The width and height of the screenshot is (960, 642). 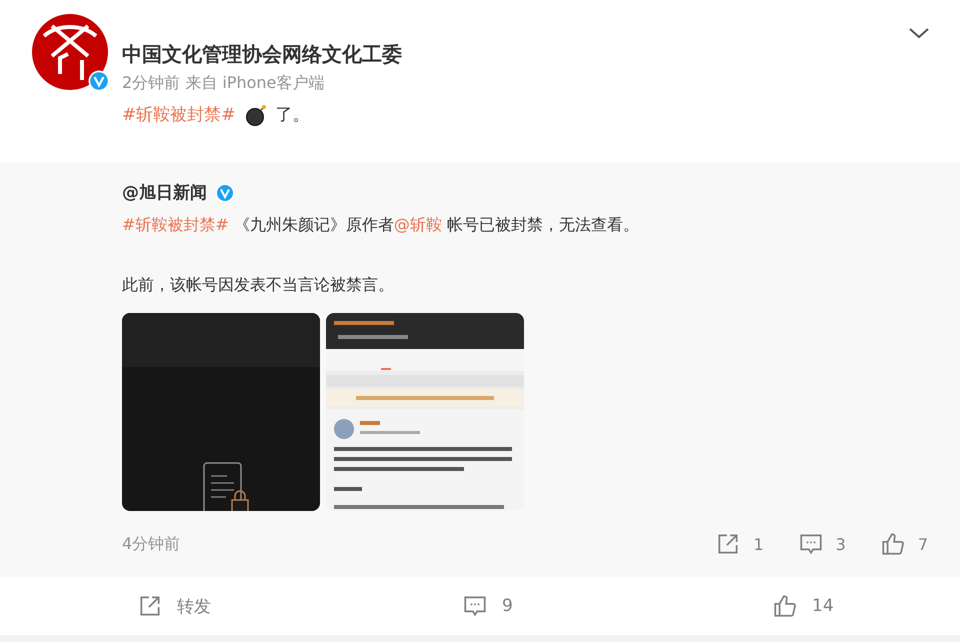 I want to click on like-button: 14, so click(x=803, y=606).